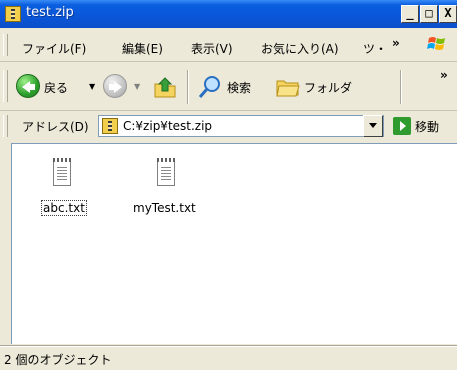 This screenshot has height=370, width=457. What do you see at coordinates (56, 88) in the screenshot?
I see `back-label: 戻る` at bounding box center [56, 88].